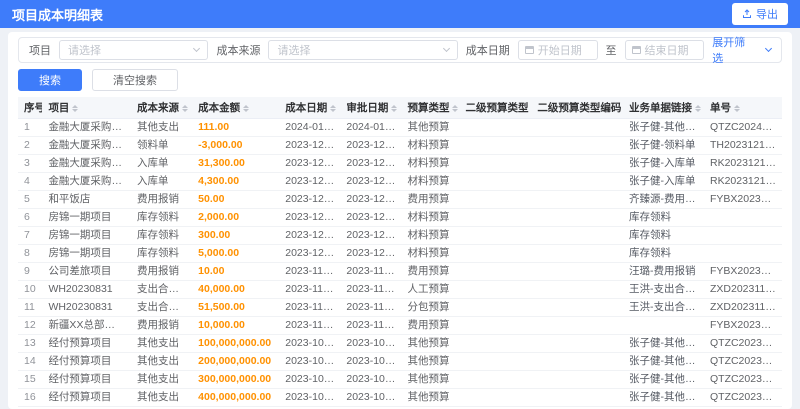 Image resolution: width=800 pixels, height=409 pixels. What do you see at coordinates (310, 379) in the screenshot?
I see `cell-cost-date: 2023-10-27` at bounding box center [310, 379].